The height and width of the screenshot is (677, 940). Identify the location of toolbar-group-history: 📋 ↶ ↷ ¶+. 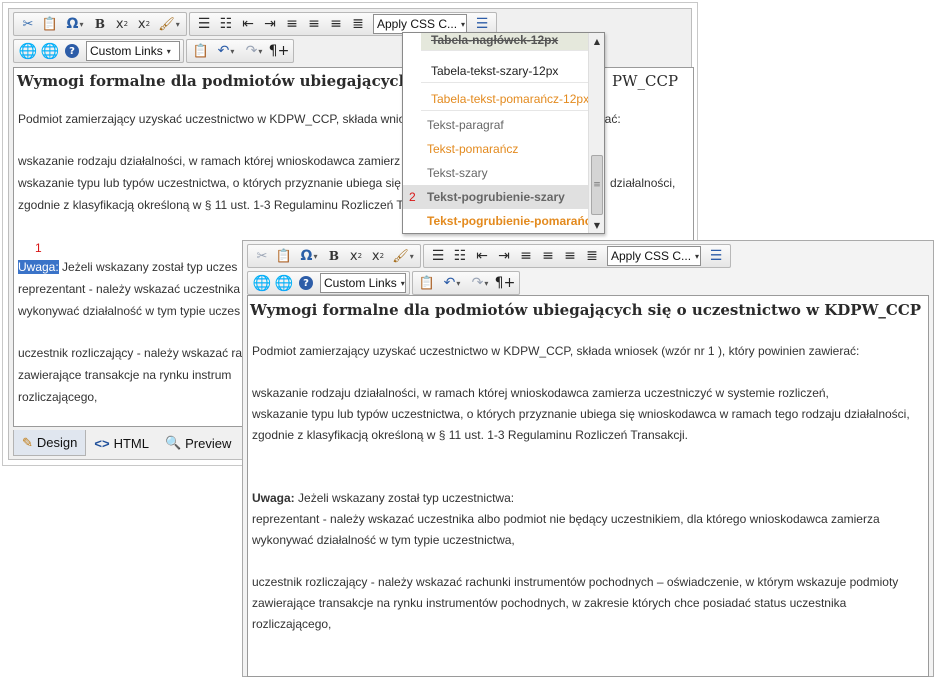
(240, 51).